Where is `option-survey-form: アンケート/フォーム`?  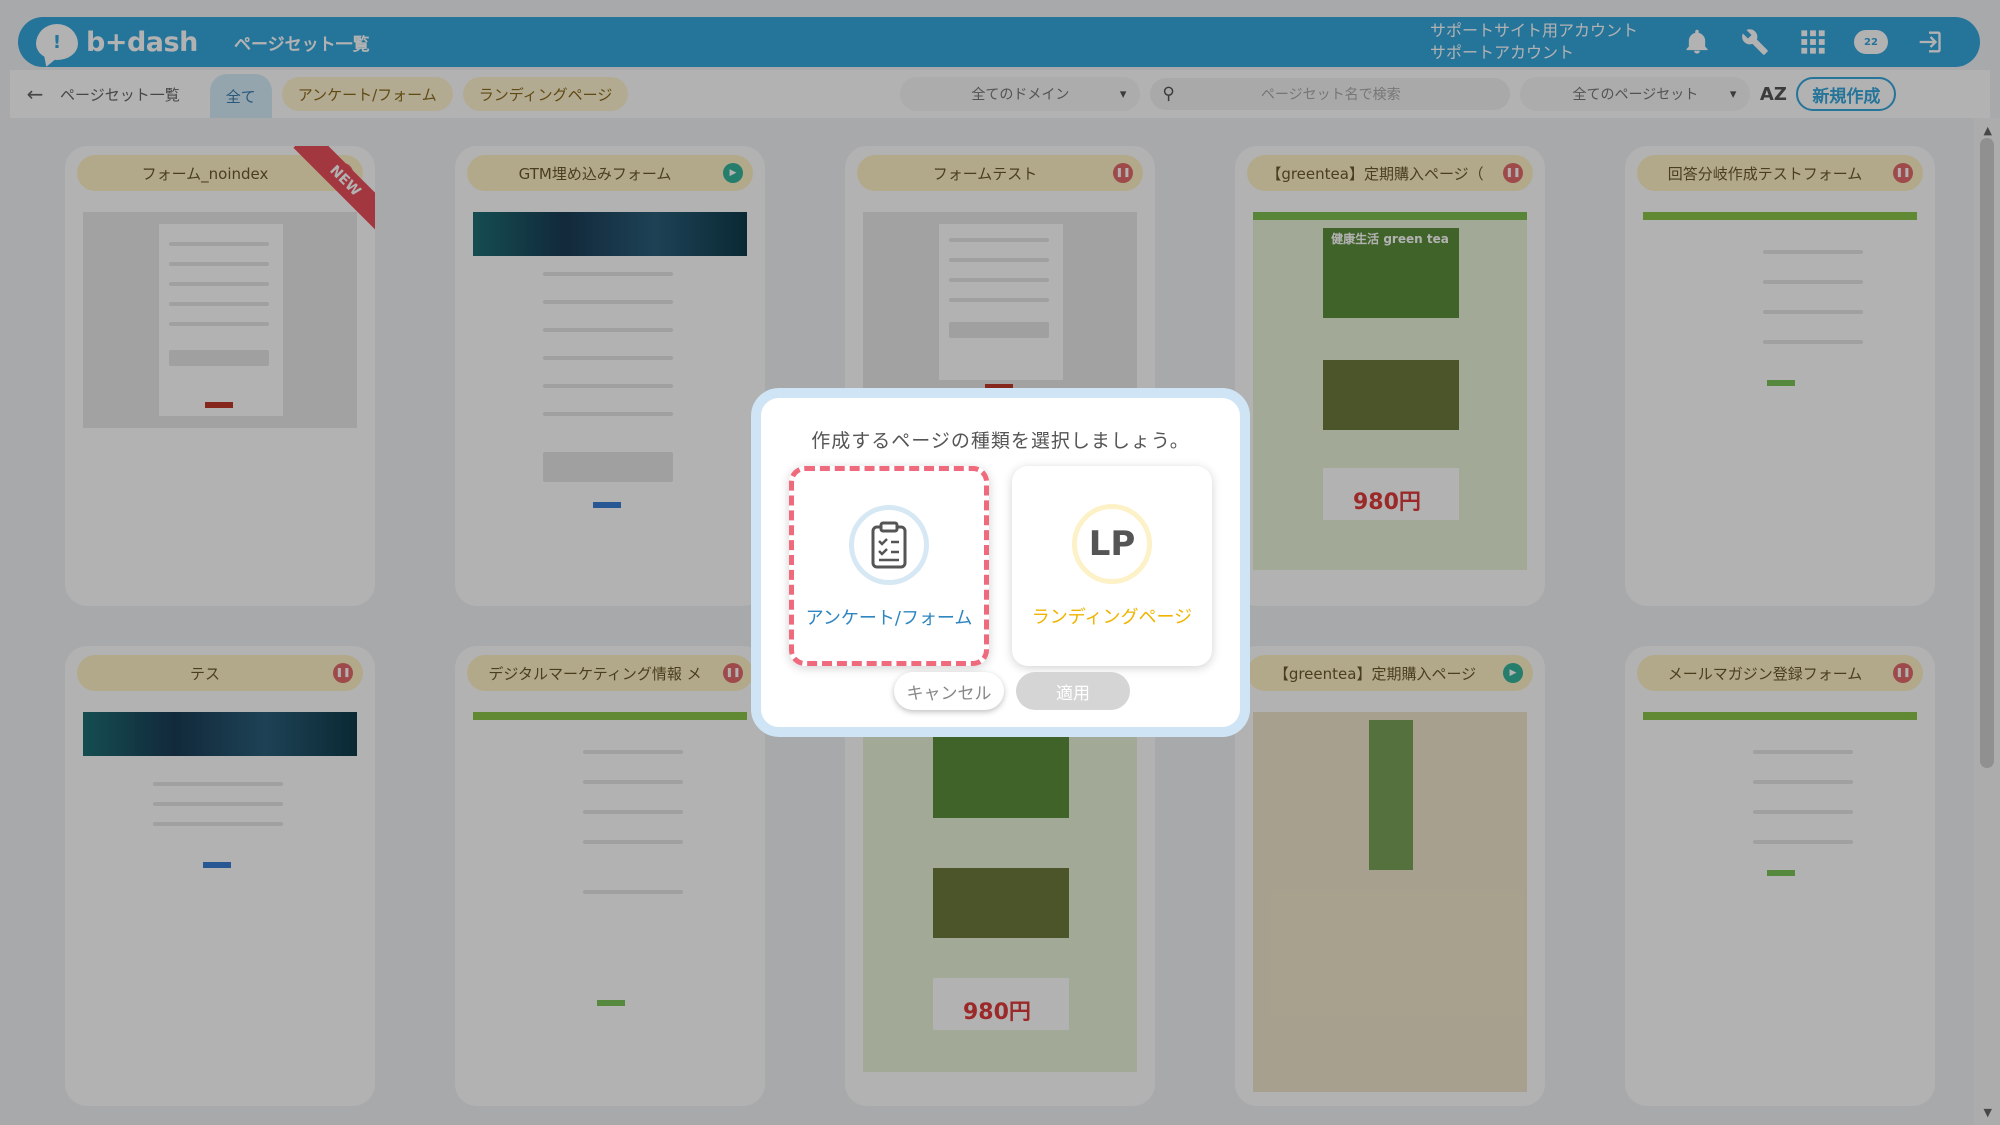 option-survey-form: アンケート/フォーム is located at coordinates (889, 566).